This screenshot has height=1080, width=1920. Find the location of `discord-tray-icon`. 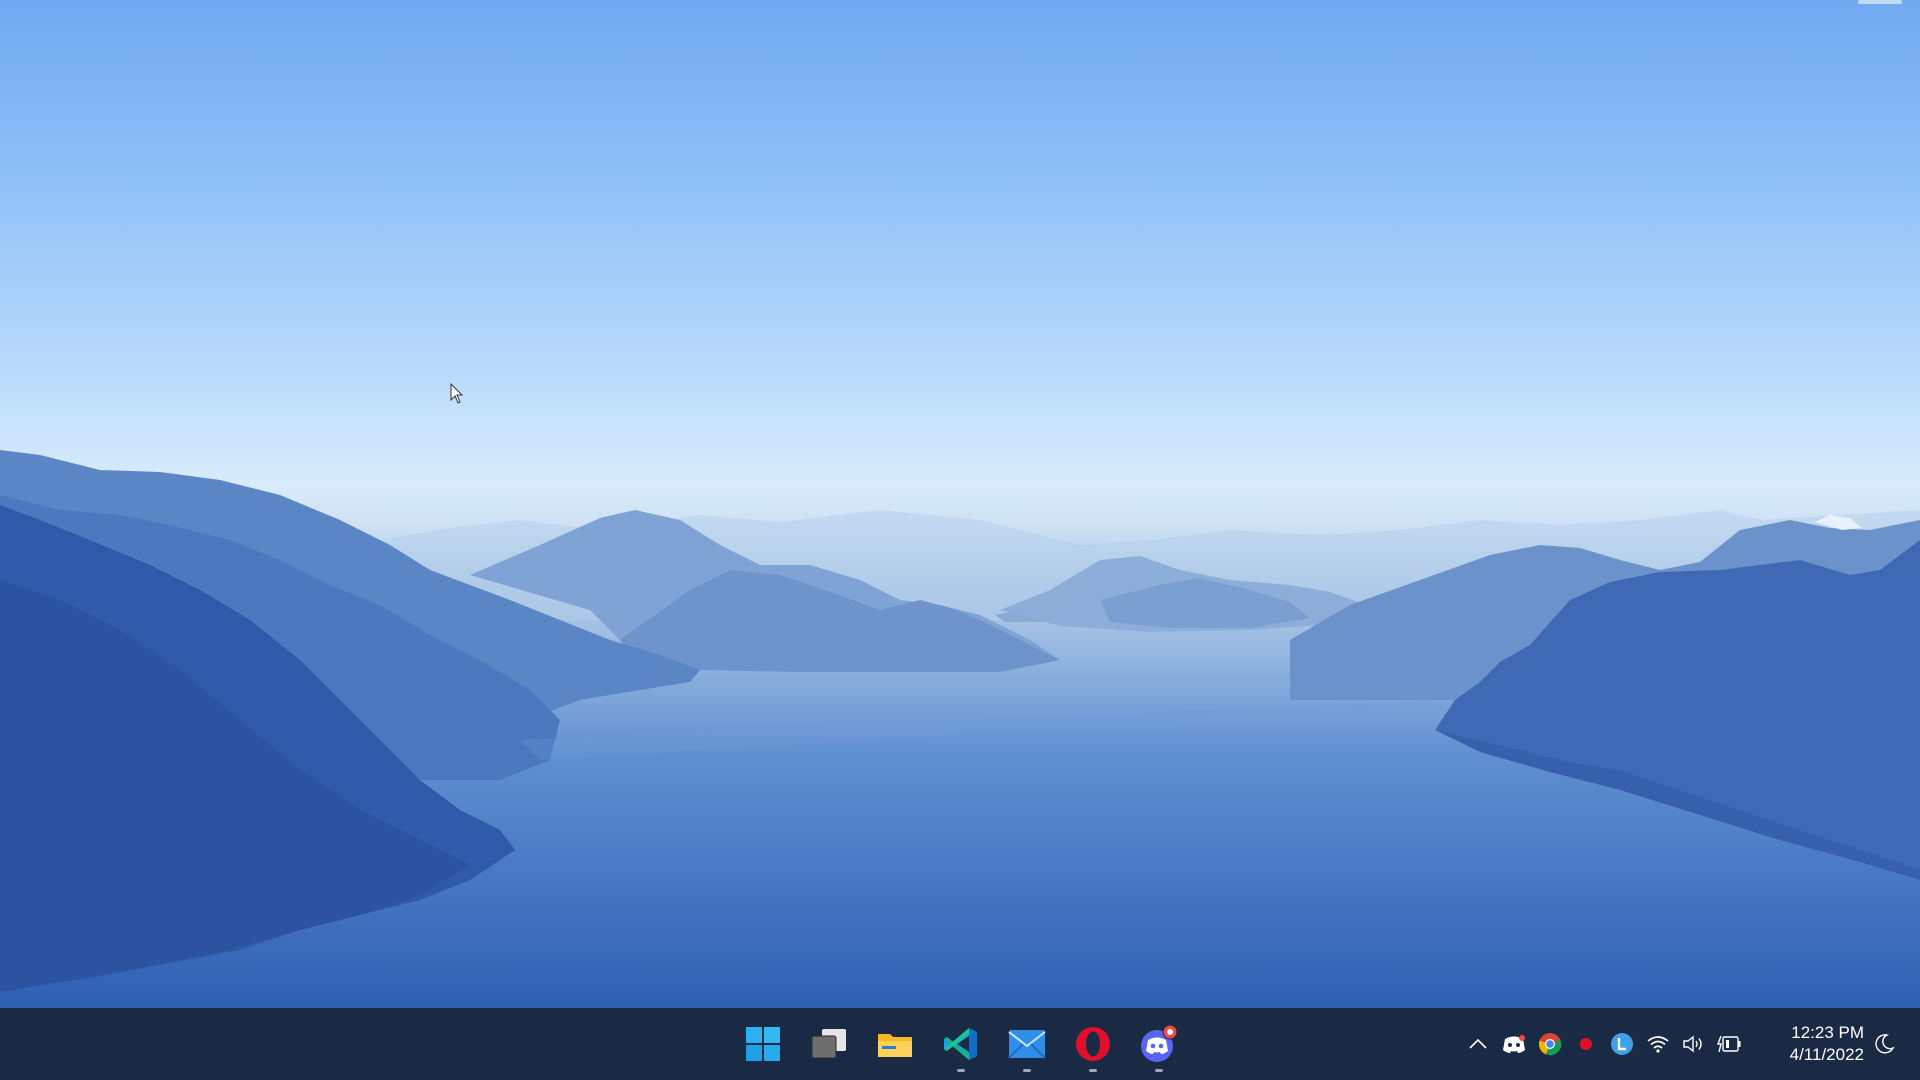

discord-tray-icon is located at coordinates (1514, 1044).